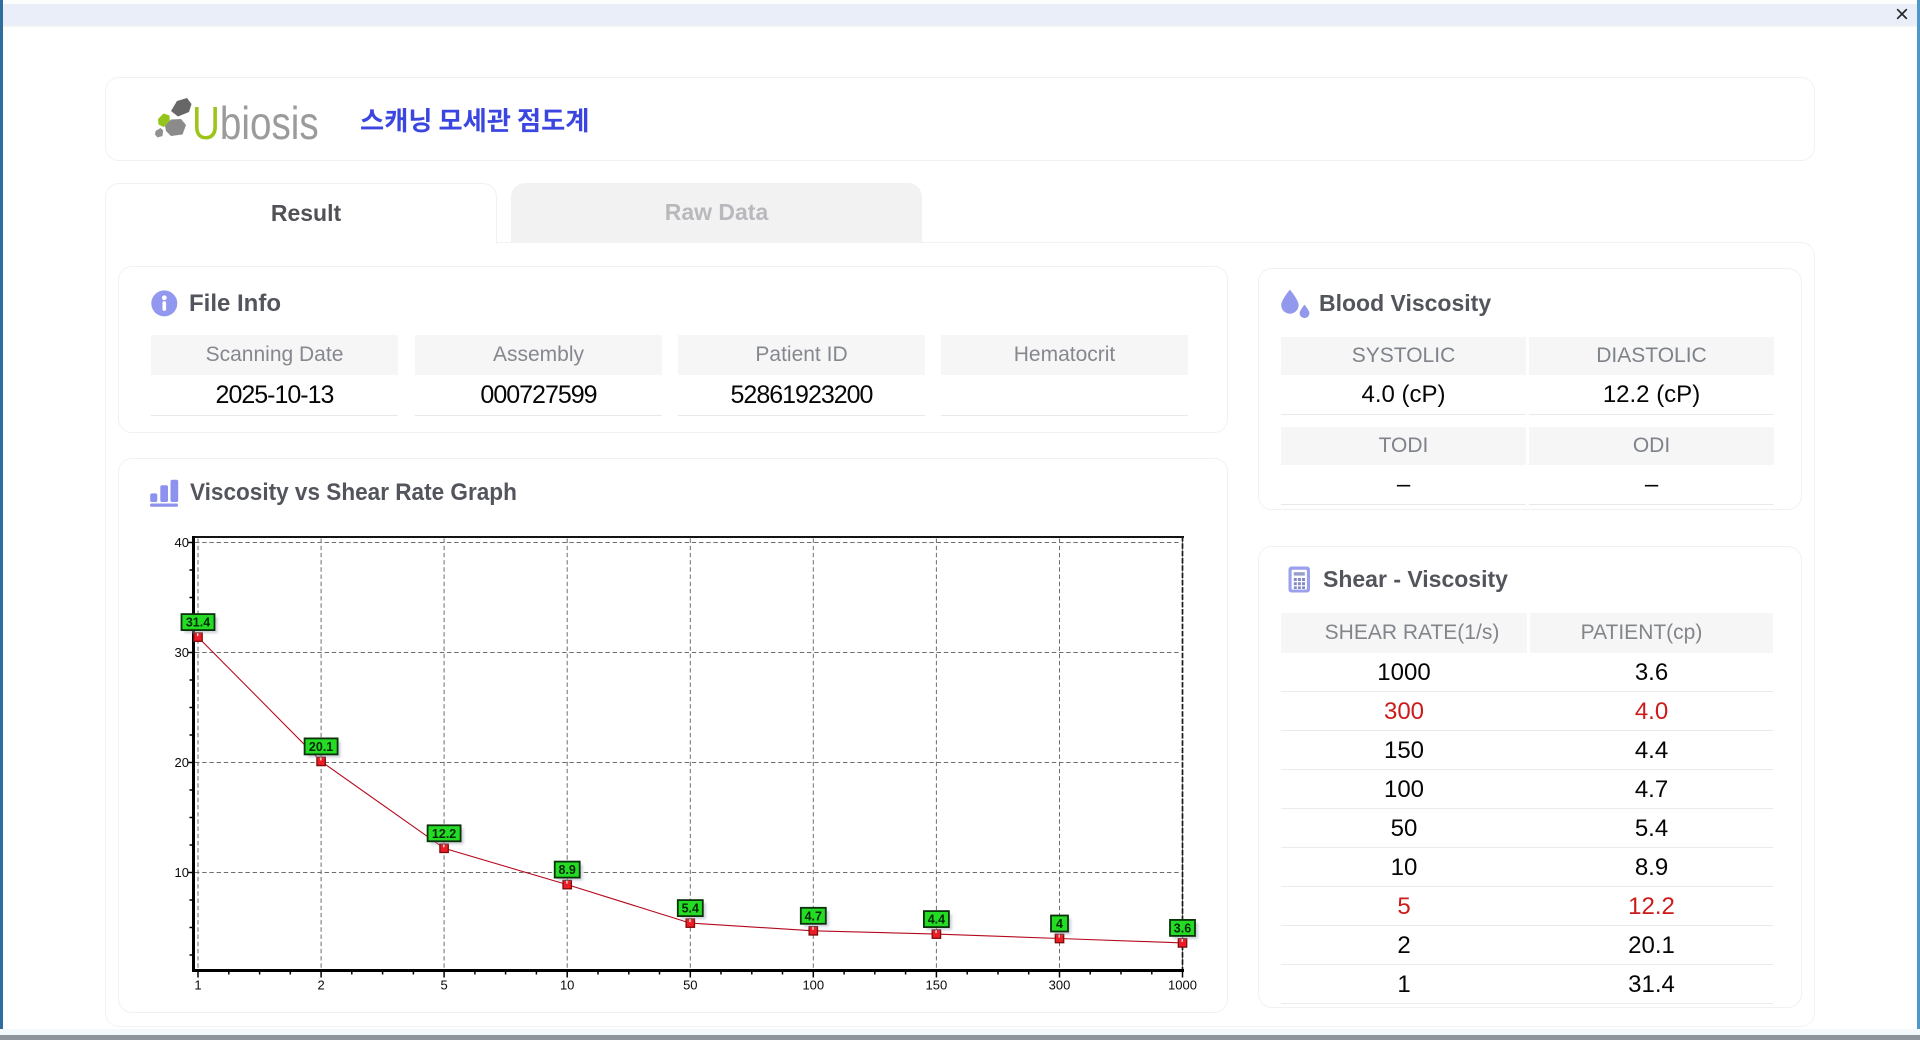 The width and height of the screenshot is (1920, 1040). Describe the element at coordinates (813, 985) in the screenshot. I see `svg-text: 100` at that location.